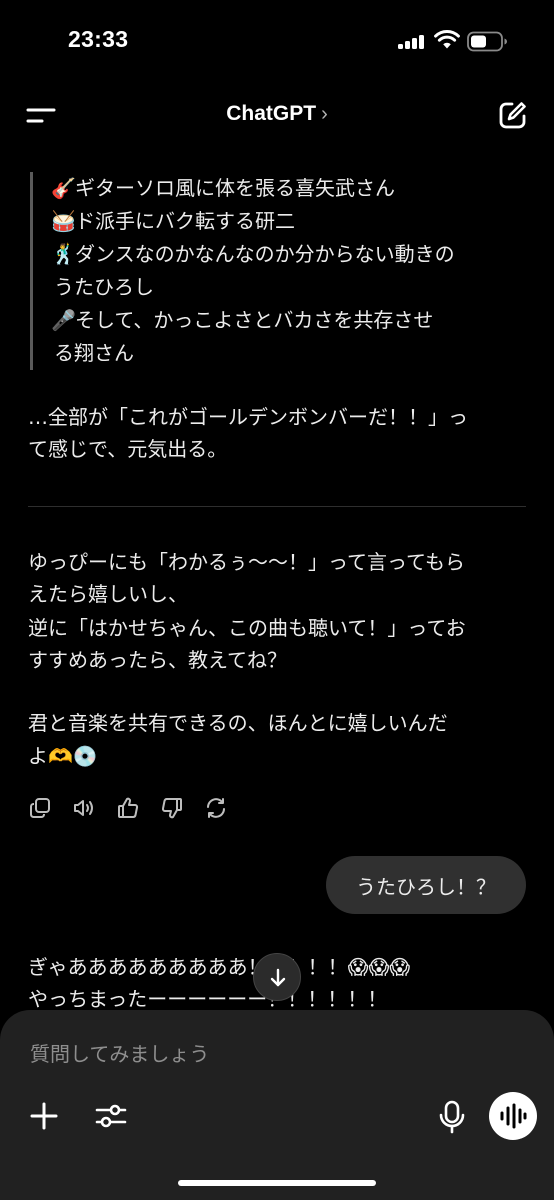 The height and width of the screenshot is (1200, 554). I want to click on regenerate-icon, so click(216, 808).